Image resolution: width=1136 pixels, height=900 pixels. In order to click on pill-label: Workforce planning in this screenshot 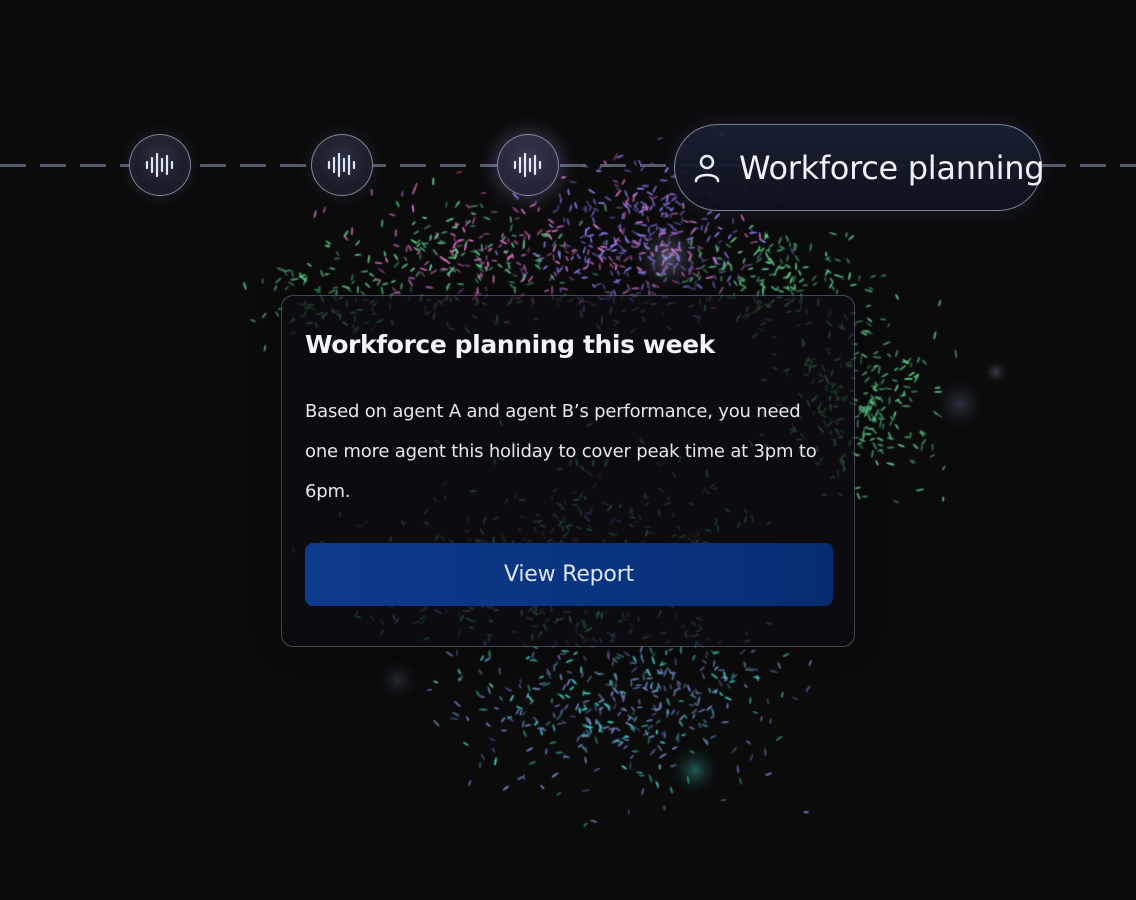, I will do `click(892, 168)`.